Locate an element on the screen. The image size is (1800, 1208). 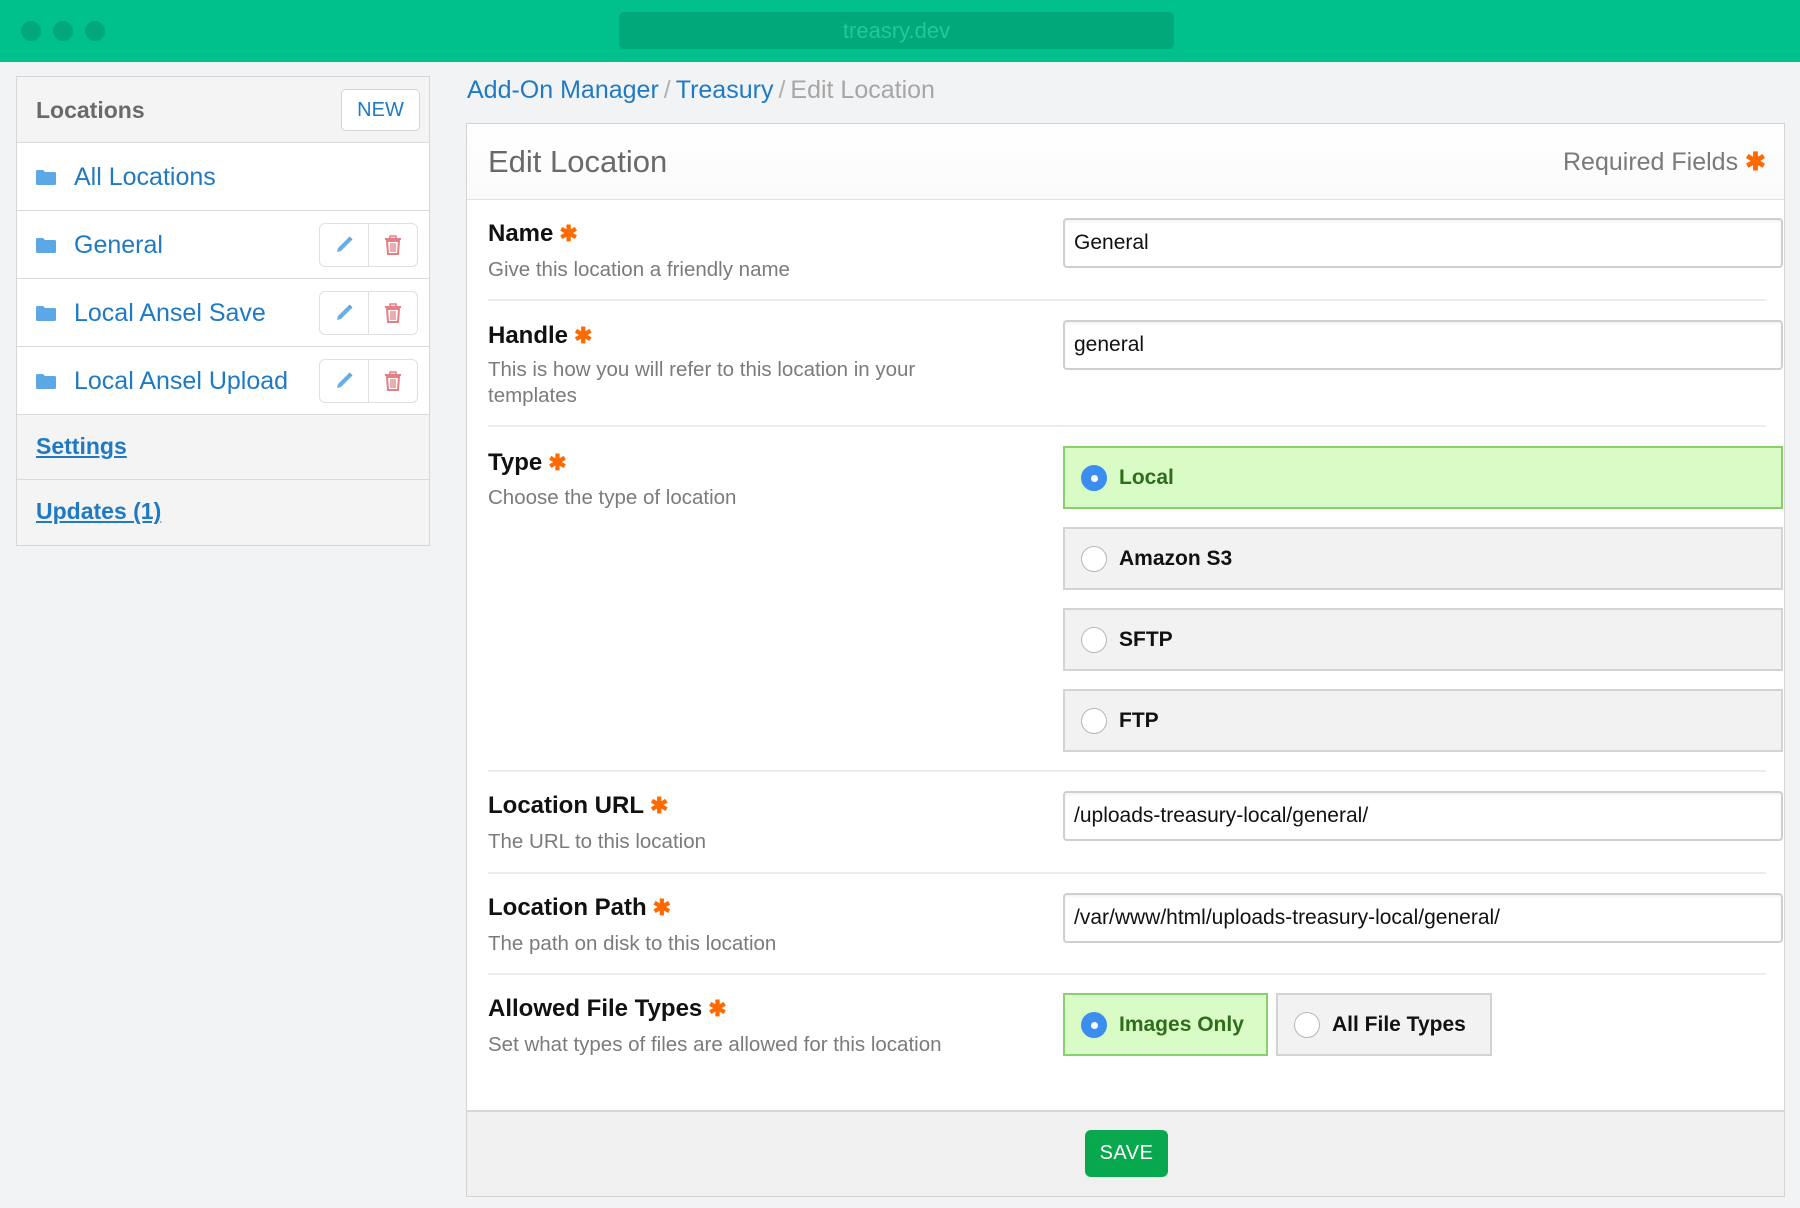
field-label-text: Handle is located at coordinates (528, 335).